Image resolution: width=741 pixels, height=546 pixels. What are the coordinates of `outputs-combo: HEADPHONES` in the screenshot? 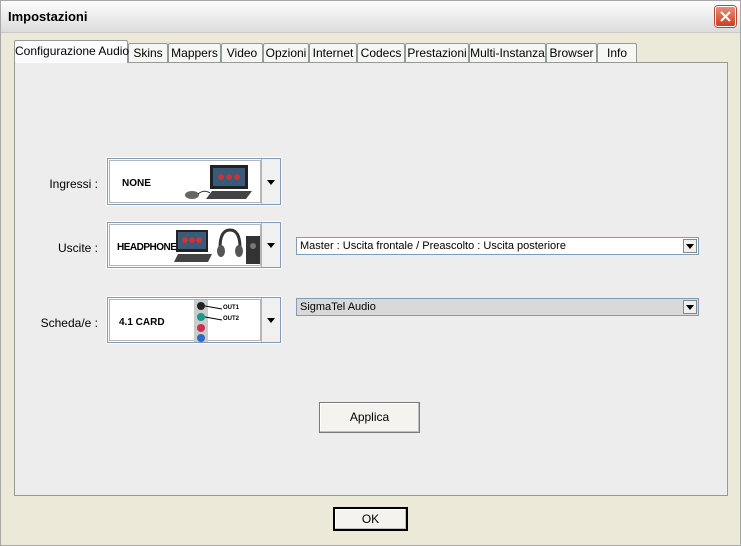 It's located at (194, 245).